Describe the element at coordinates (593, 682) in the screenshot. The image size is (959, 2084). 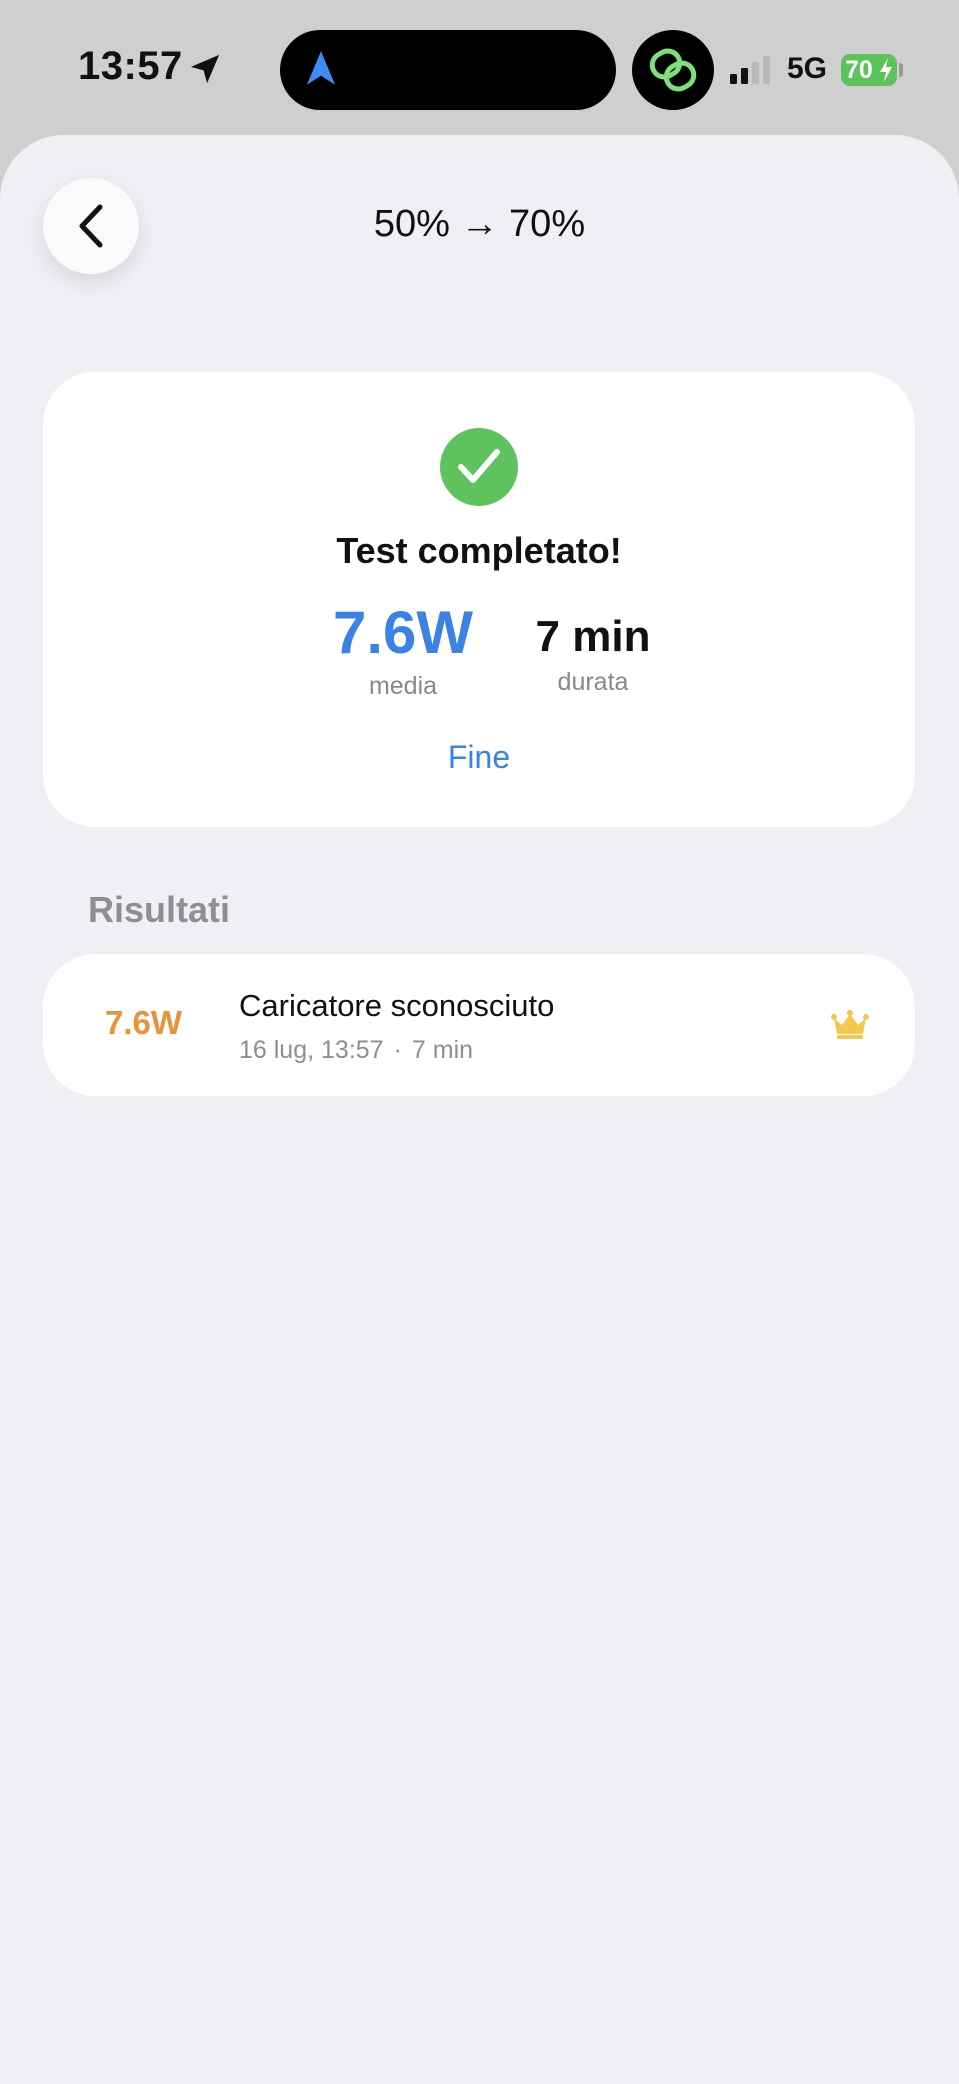
I see `duration-label: durata` at that location.